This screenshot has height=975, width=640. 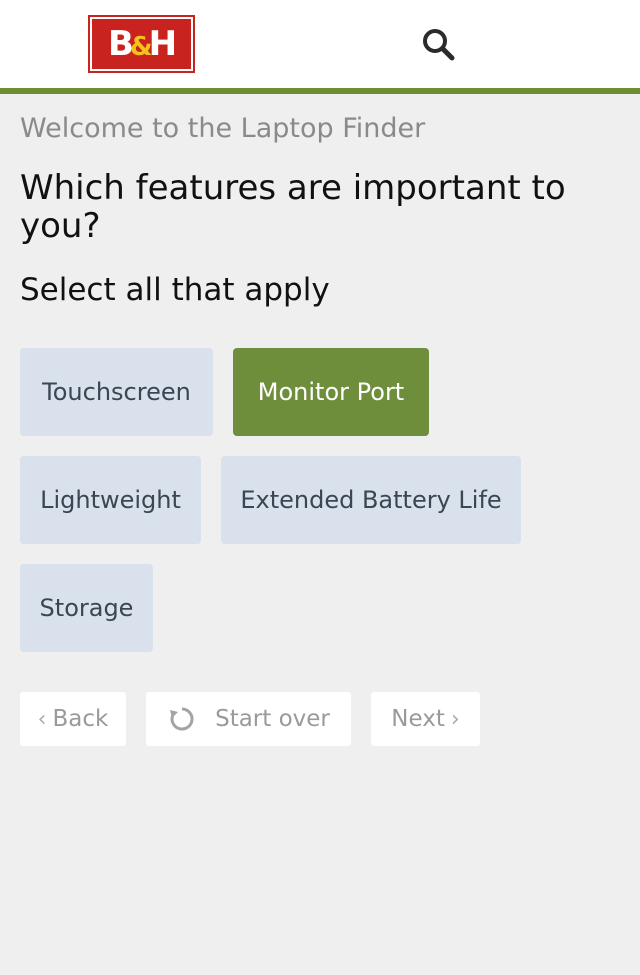 What do you see at coordinates (163, 44) in the screenshot?
I see `logo-letter-h: H` at bounding box center [163, 44].